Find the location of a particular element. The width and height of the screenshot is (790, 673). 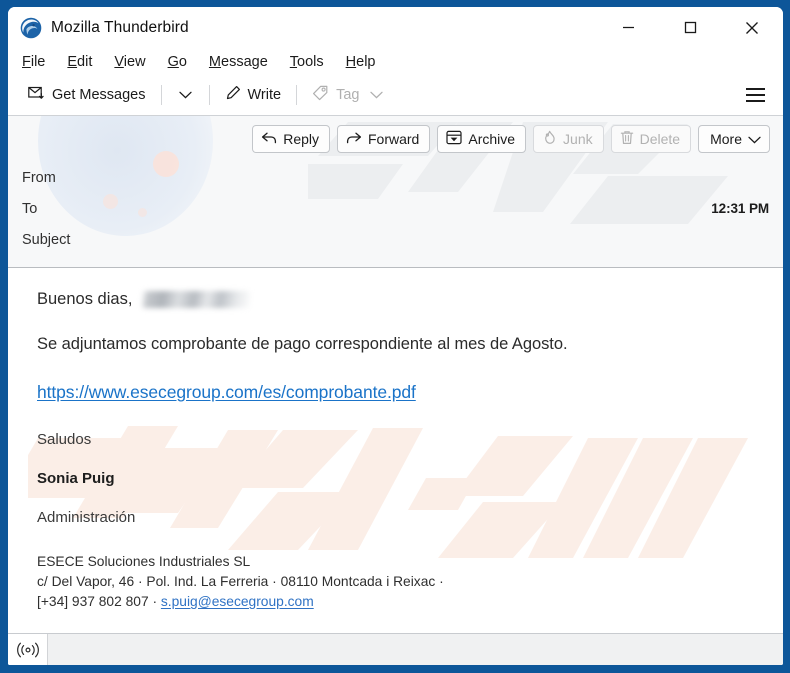

menu-view: View is located at coordinates (129, 62).